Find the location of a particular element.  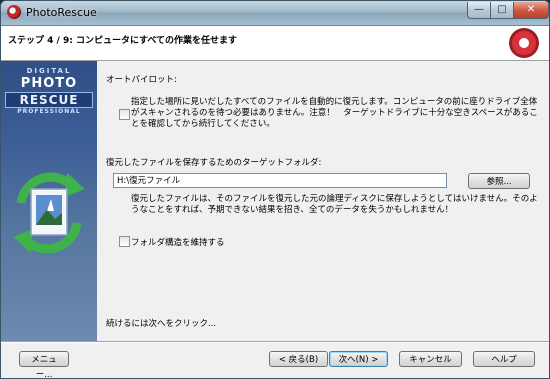

minimize-button: — is located at coordinates (479, 10).